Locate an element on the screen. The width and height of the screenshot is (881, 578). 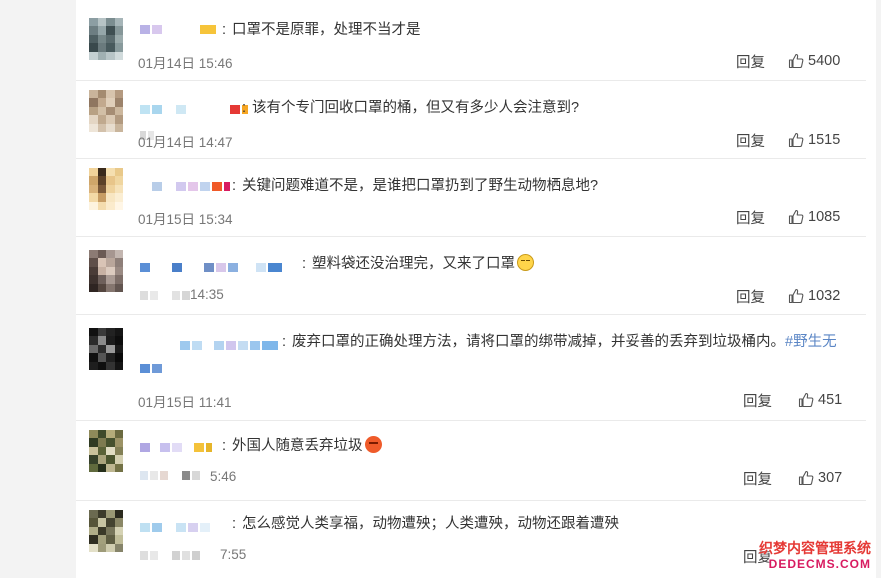
like-button: 1085 is located at coordinates (814, 217).